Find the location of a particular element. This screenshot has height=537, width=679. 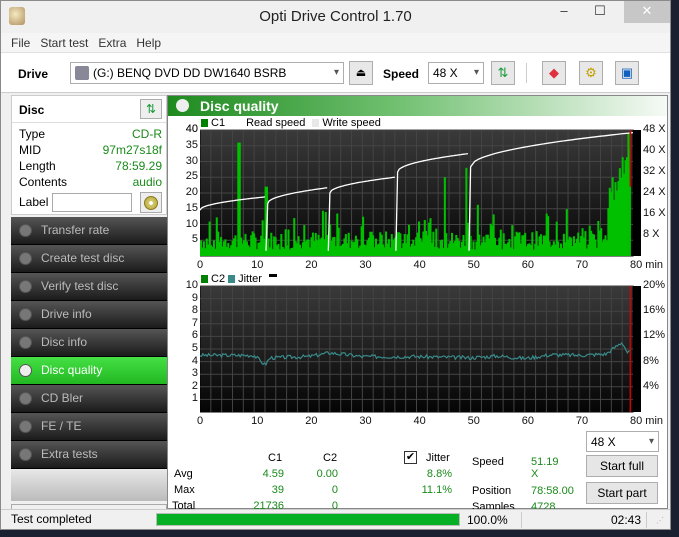

speed-select-value: 48 X is located at coordinates (445, 73).